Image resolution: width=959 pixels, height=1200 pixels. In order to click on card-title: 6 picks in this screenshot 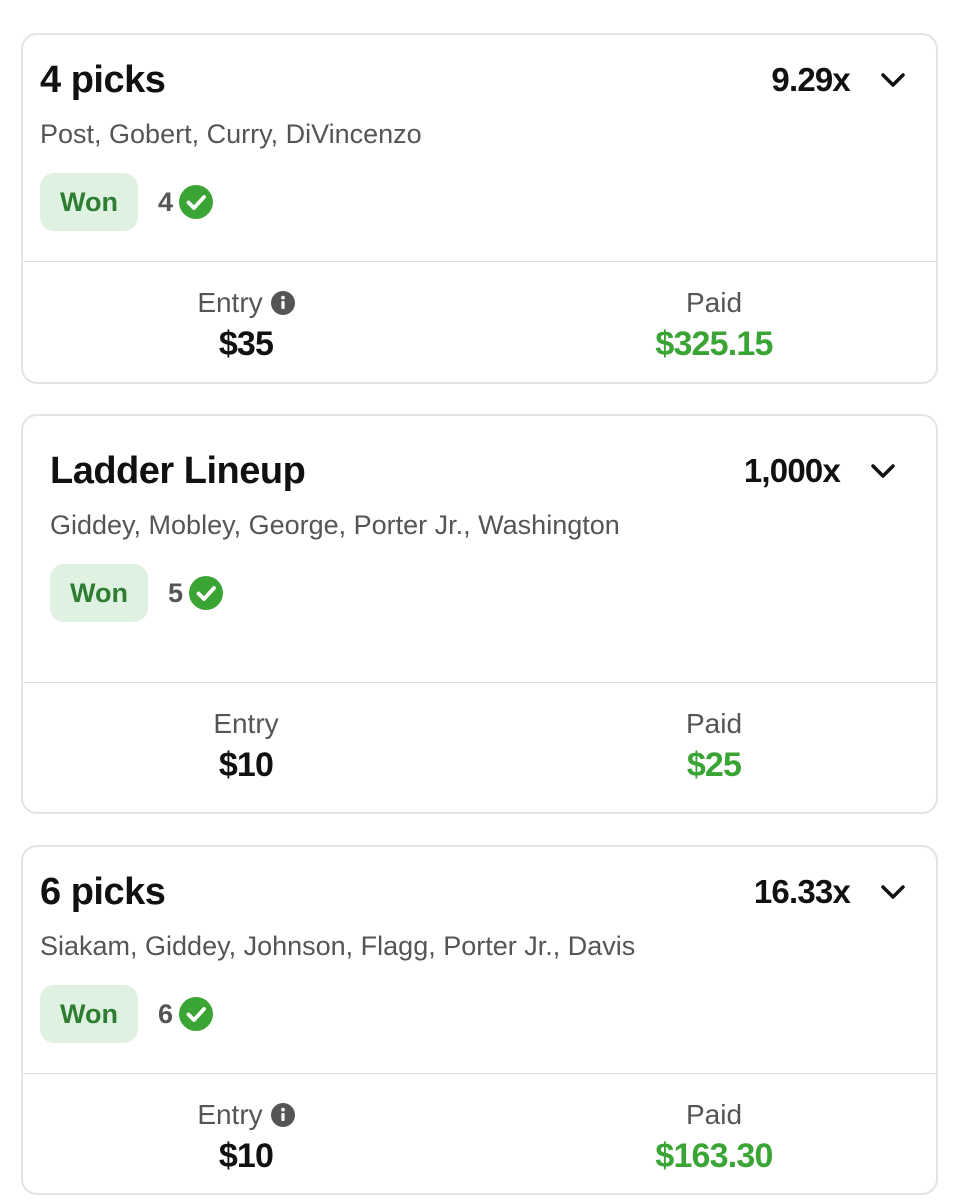, I will do `click(103, 892)`.